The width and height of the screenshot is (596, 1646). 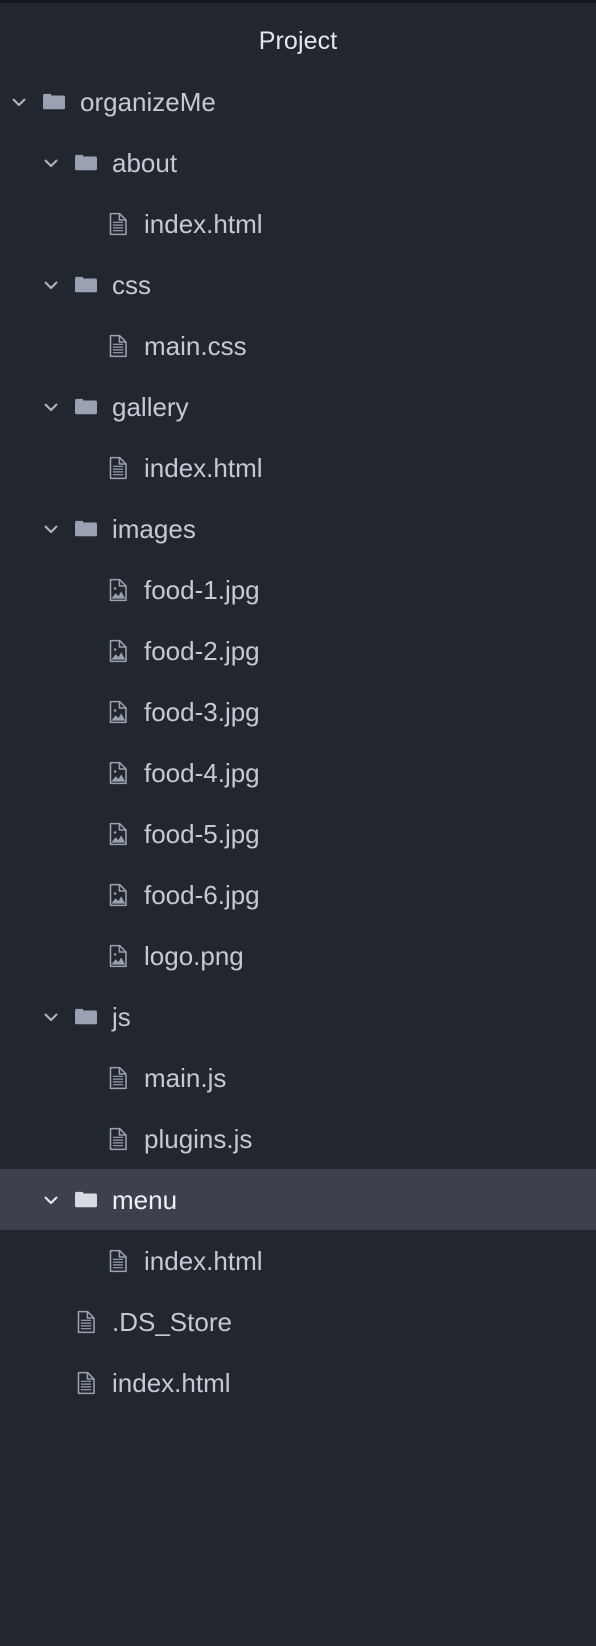 What do you see at coordinates (298, 406) in the screenshot?
I see `tree-row-gallery: gallery` at bounding box center [298, 406].